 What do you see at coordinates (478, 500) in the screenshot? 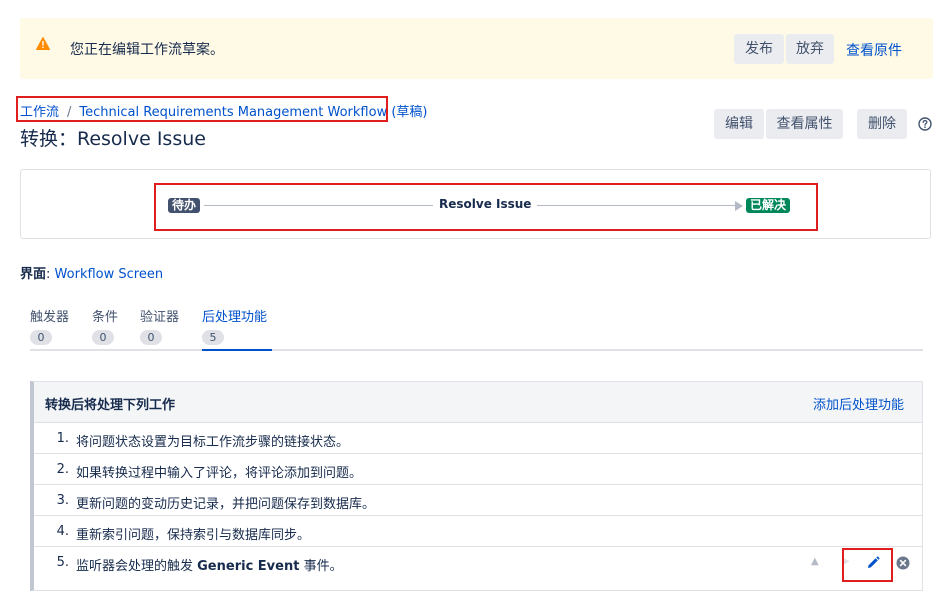
I see `list-item: 3. 更新问题的变动历史记录，并把问题保存到数据库。` at bounding box center [478, 500].